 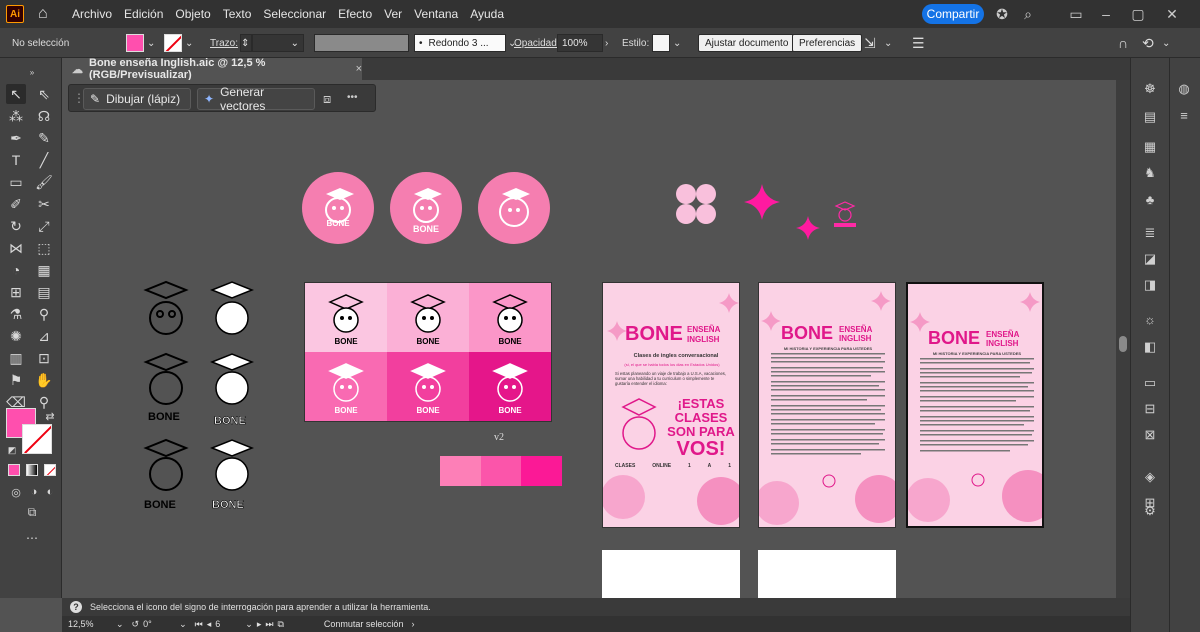 What do you see at coordinates (606, 43) in the screenshot?
I see `opacity-chevron-icon: ›` at bounding box center [606, 43].